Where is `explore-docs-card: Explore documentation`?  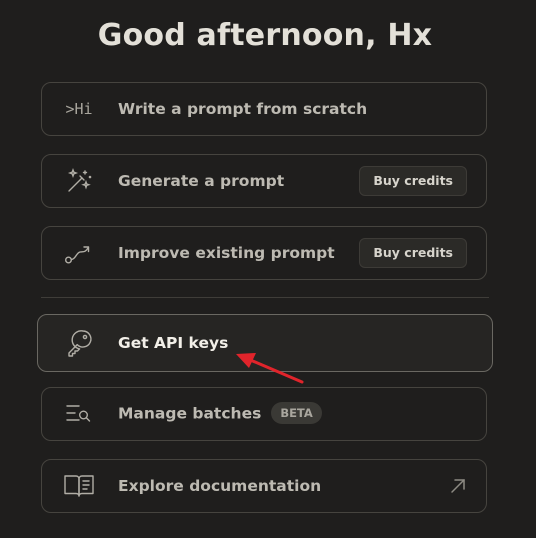 explore-docs-card: Explore documentation is located at coordinates (264, 486).